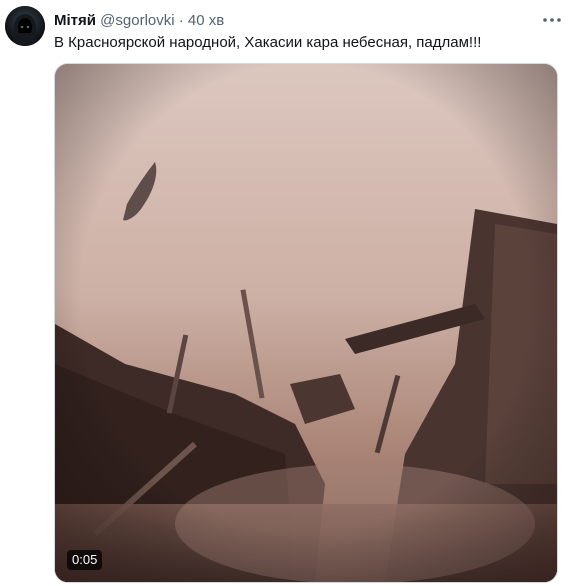 The height and width of the screenshot is (586, 576). I want to click on more-options-button, so click(552, 20).